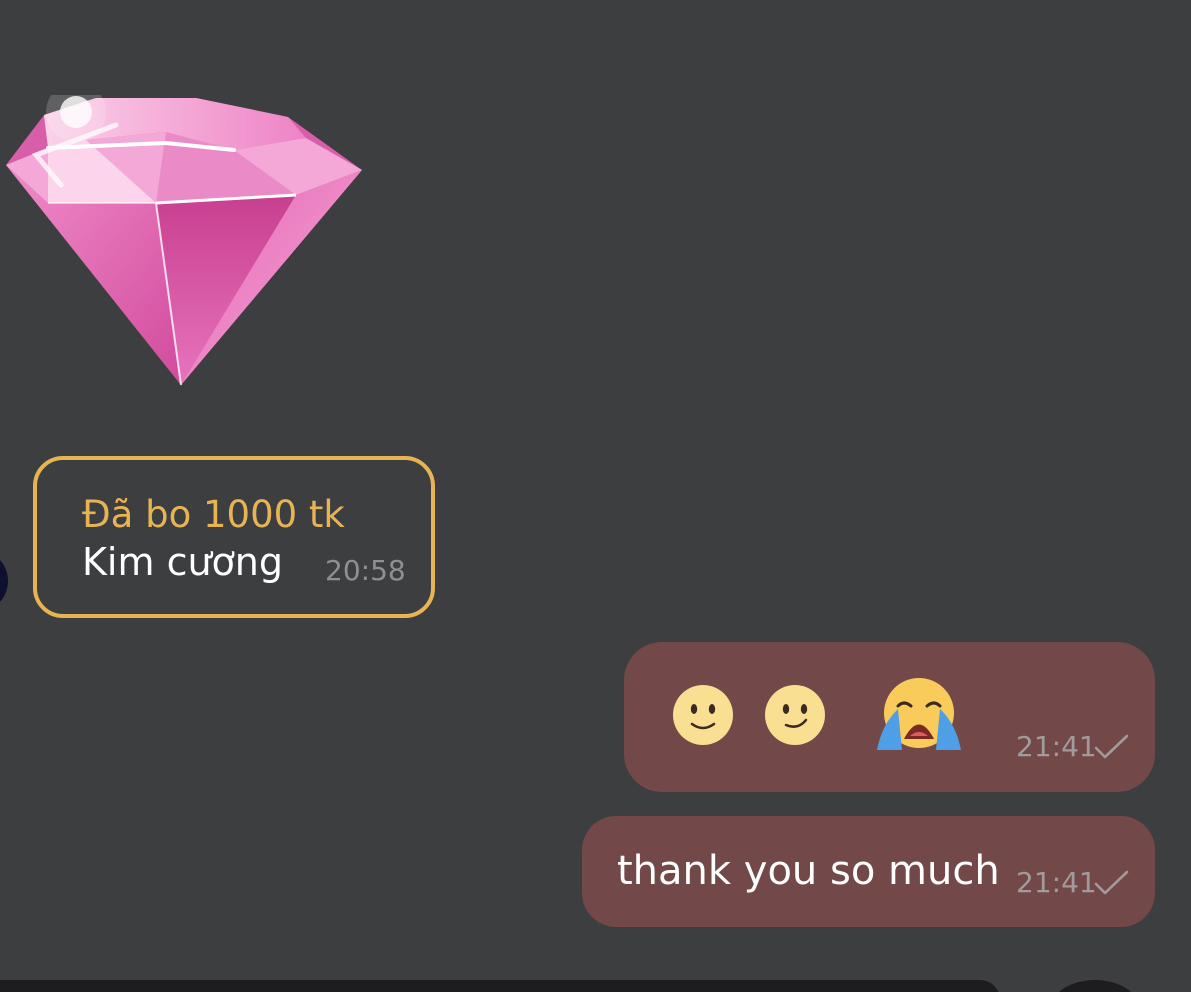  I want to click on send-button, so click(1095, 986).